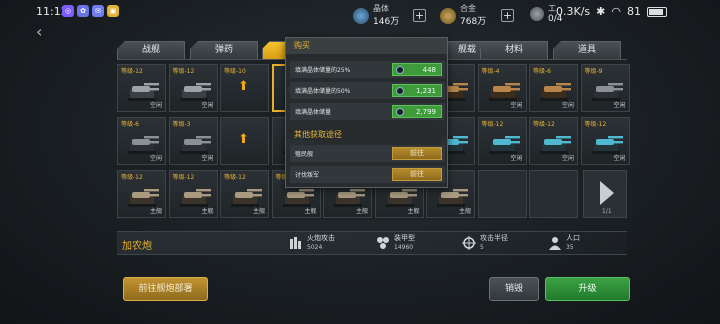 The image size is (720, 324). What do you see at coordinates (552, 8) in the screenshot?
I see `worker-label: 工` at bounding box center [552, 8].